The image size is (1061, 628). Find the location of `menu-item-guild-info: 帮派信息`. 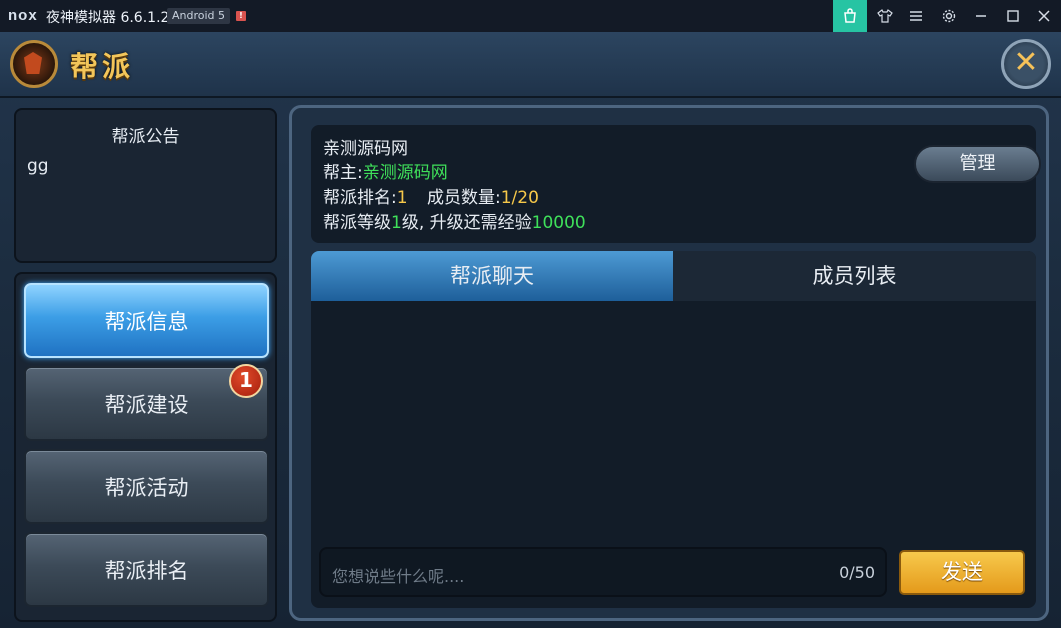

menu-item-guild-info: 帮派信息 is located at coordinates (146, 320).